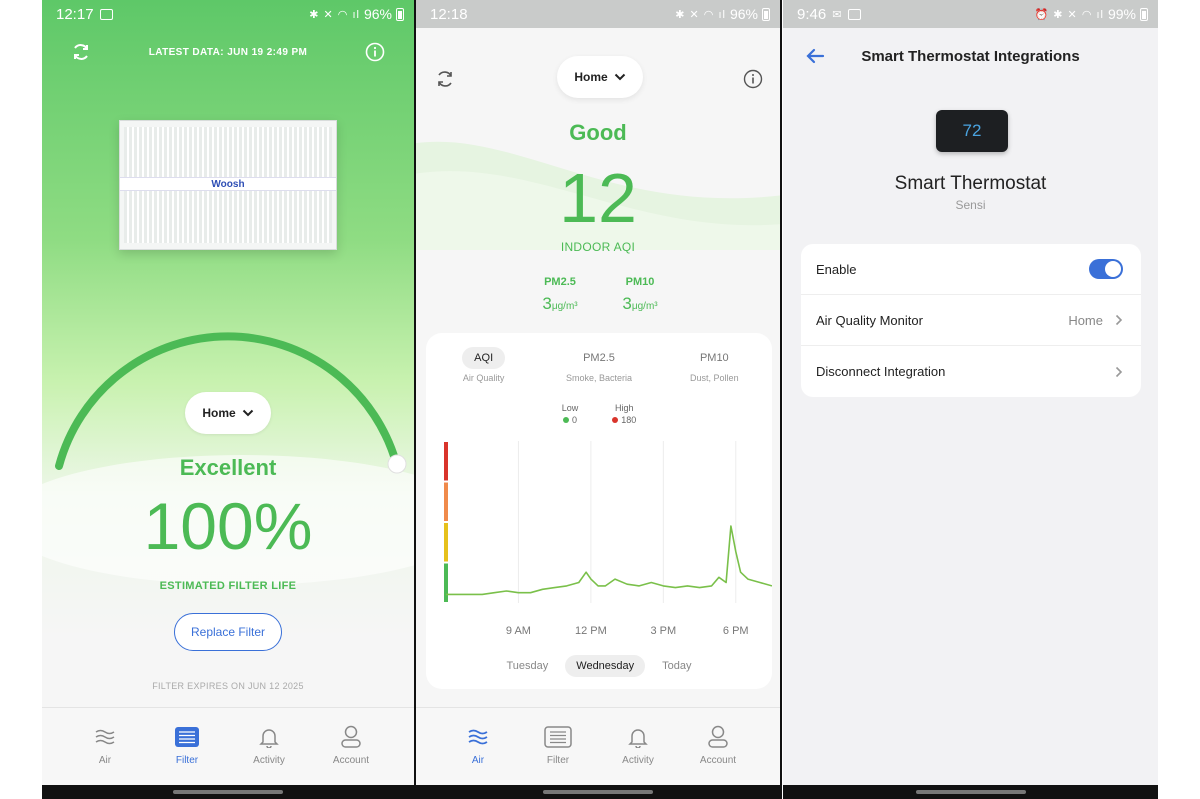 The image size is (1200, 799). What do you see at coordinates (518, 631) in the screenshot?
I see `x-tick-label: 9 AM` at bounding box center [518, 631].